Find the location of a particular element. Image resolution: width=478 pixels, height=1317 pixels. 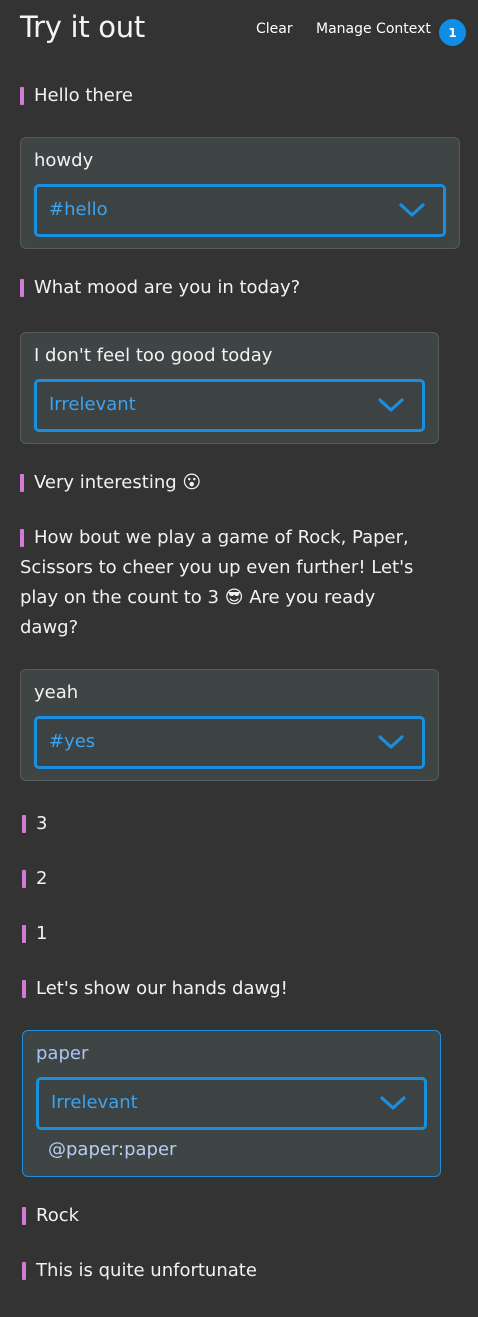

bot-message: Let's show our hands dawg! is located at coordinates (222, 989).